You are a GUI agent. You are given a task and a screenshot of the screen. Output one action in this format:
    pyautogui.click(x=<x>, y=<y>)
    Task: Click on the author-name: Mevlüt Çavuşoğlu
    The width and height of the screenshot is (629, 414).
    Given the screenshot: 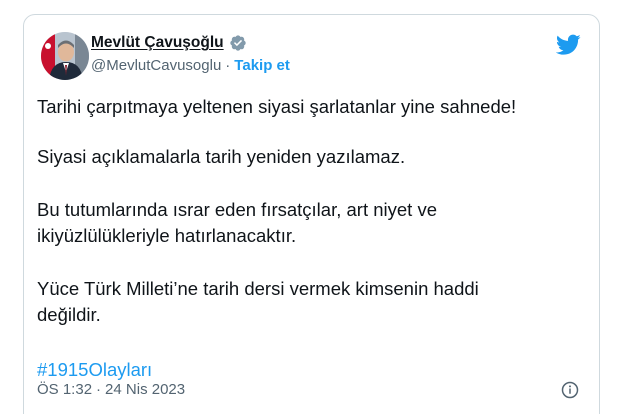 What is the action you would take?
    pyautogui.click(x=157, y=43)
    